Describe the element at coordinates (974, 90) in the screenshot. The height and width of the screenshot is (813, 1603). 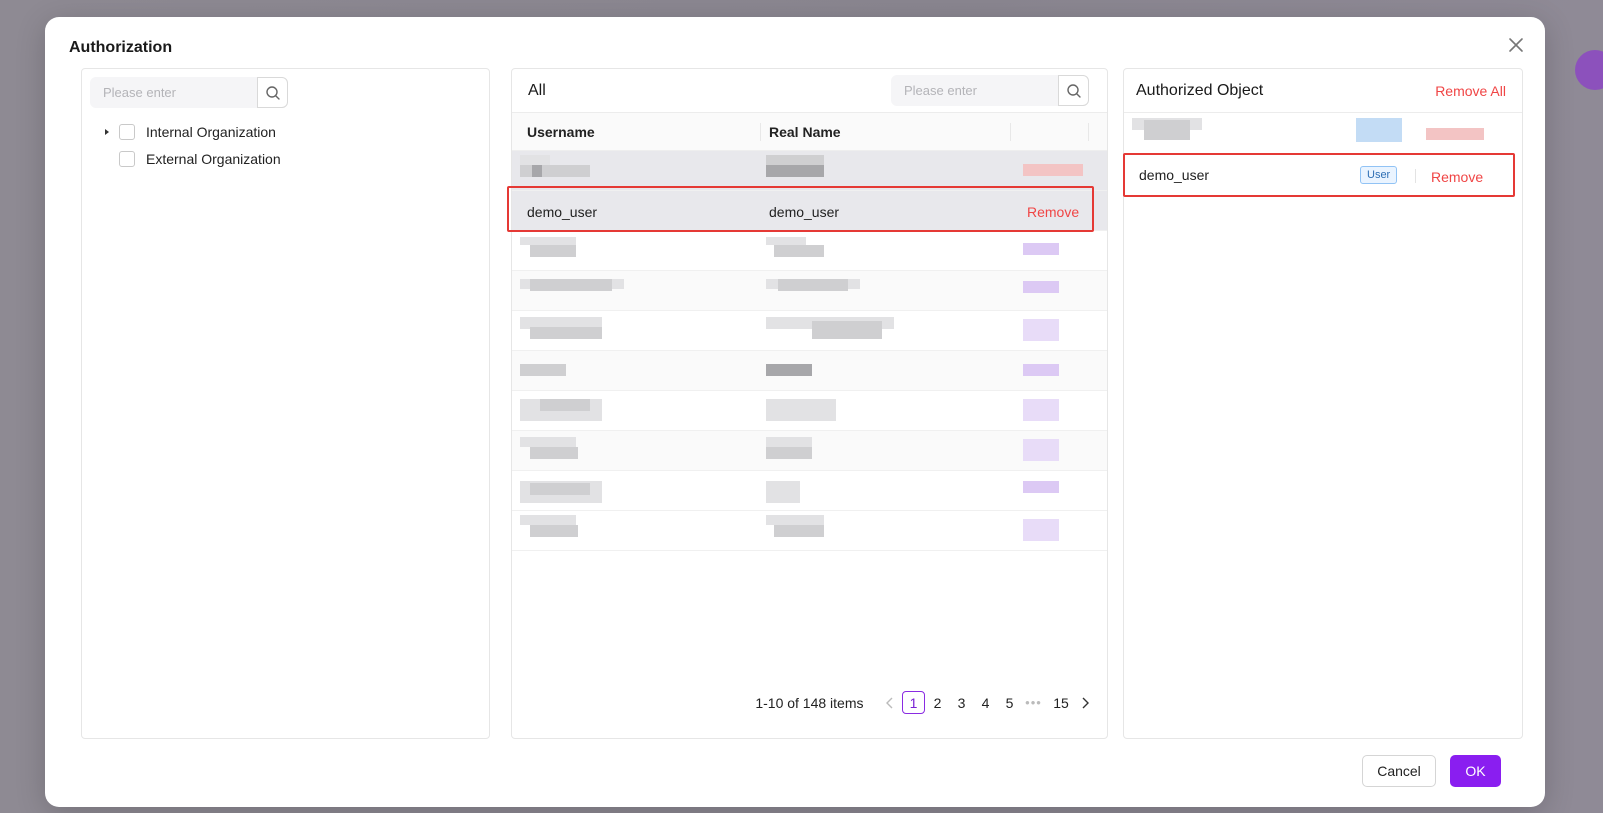
I see `user-search-input` at that location.